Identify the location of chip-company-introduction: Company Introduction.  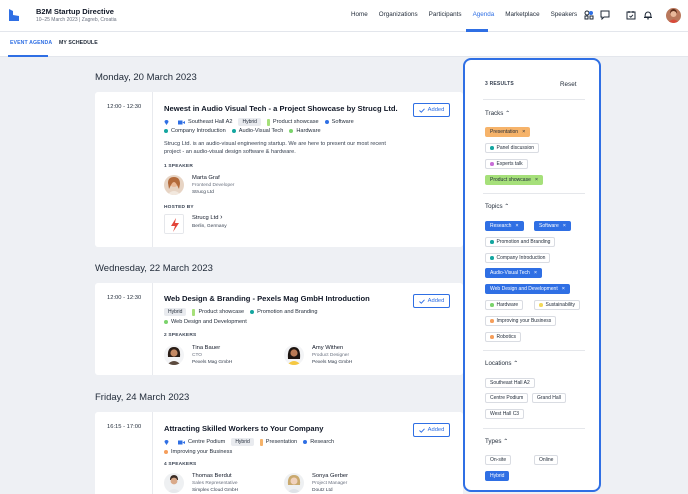
(518, 258).